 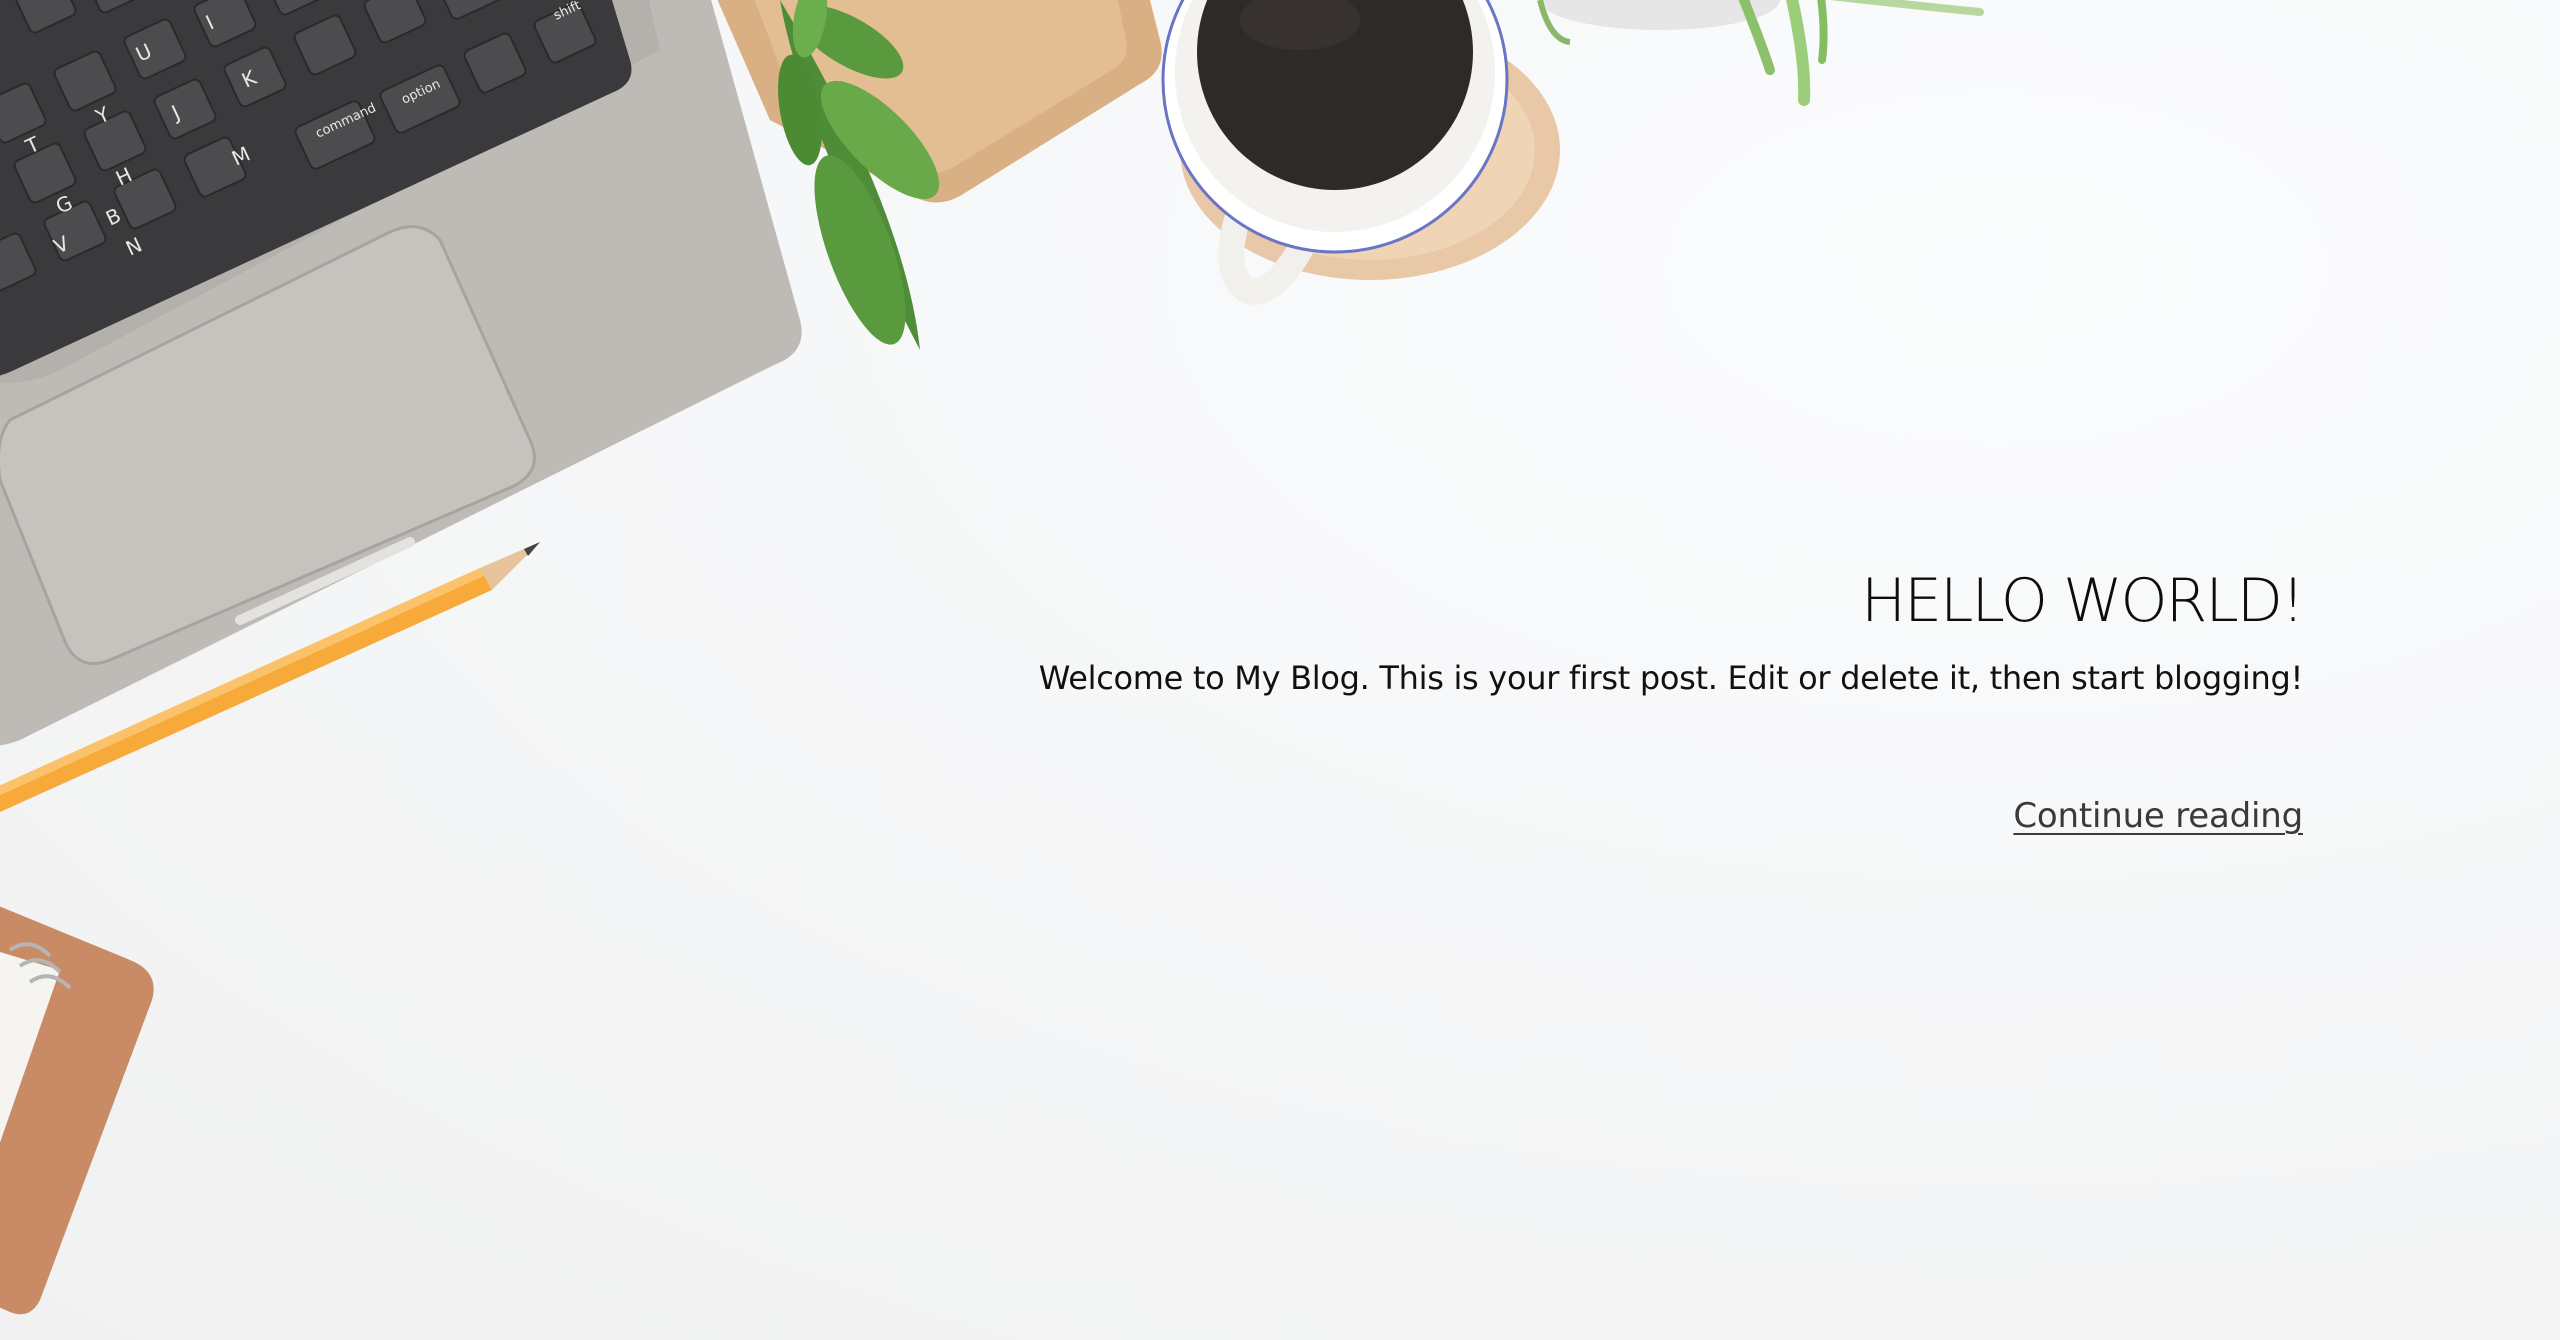 I want to click on coffee-cup-illustration, so click(x=1360, y=152).